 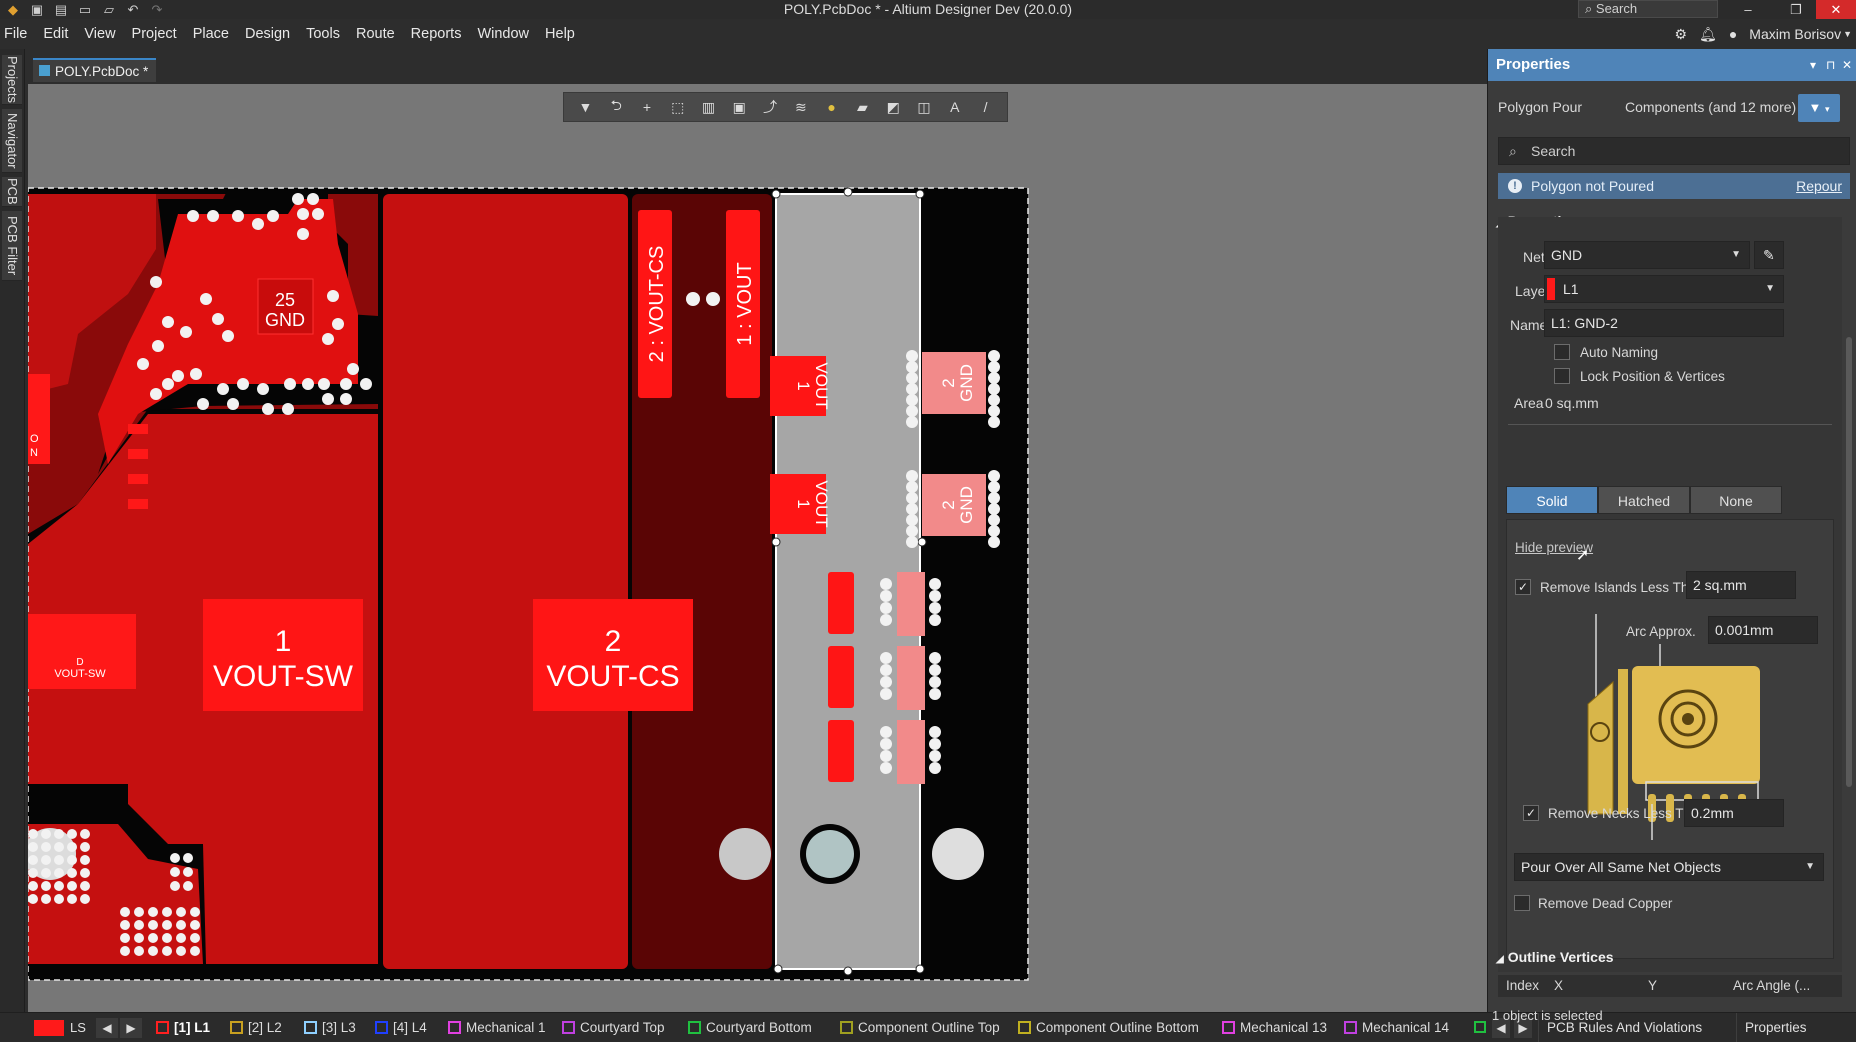 I want to click on select-rect-icon: ⬚, so click(x=678, y=107).